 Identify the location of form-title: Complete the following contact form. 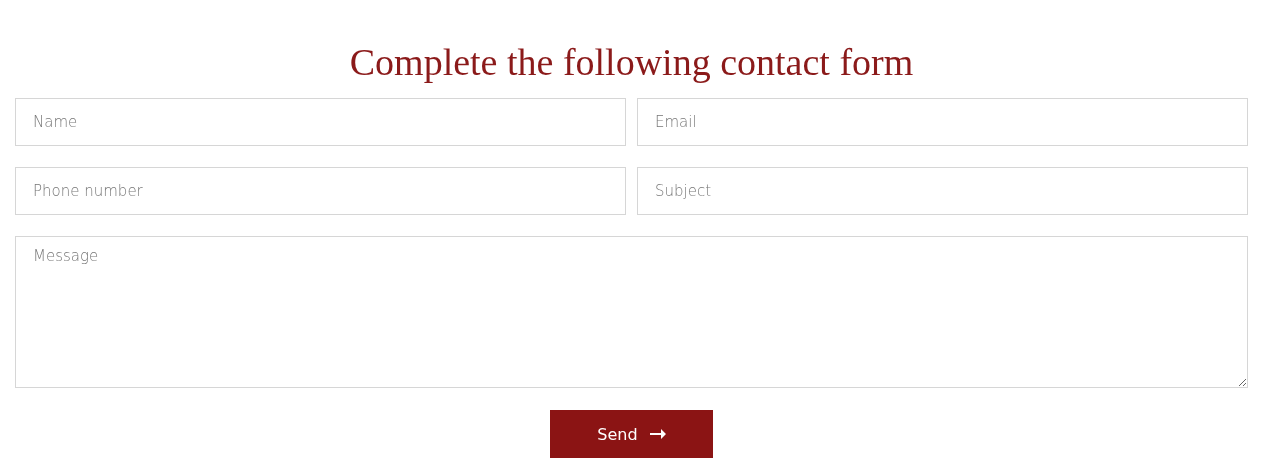
(631, 62).